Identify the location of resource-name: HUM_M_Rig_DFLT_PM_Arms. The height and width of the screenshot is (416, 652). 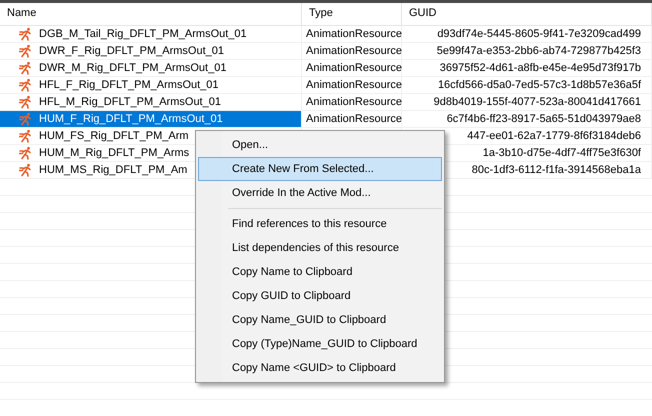
(114, 153).